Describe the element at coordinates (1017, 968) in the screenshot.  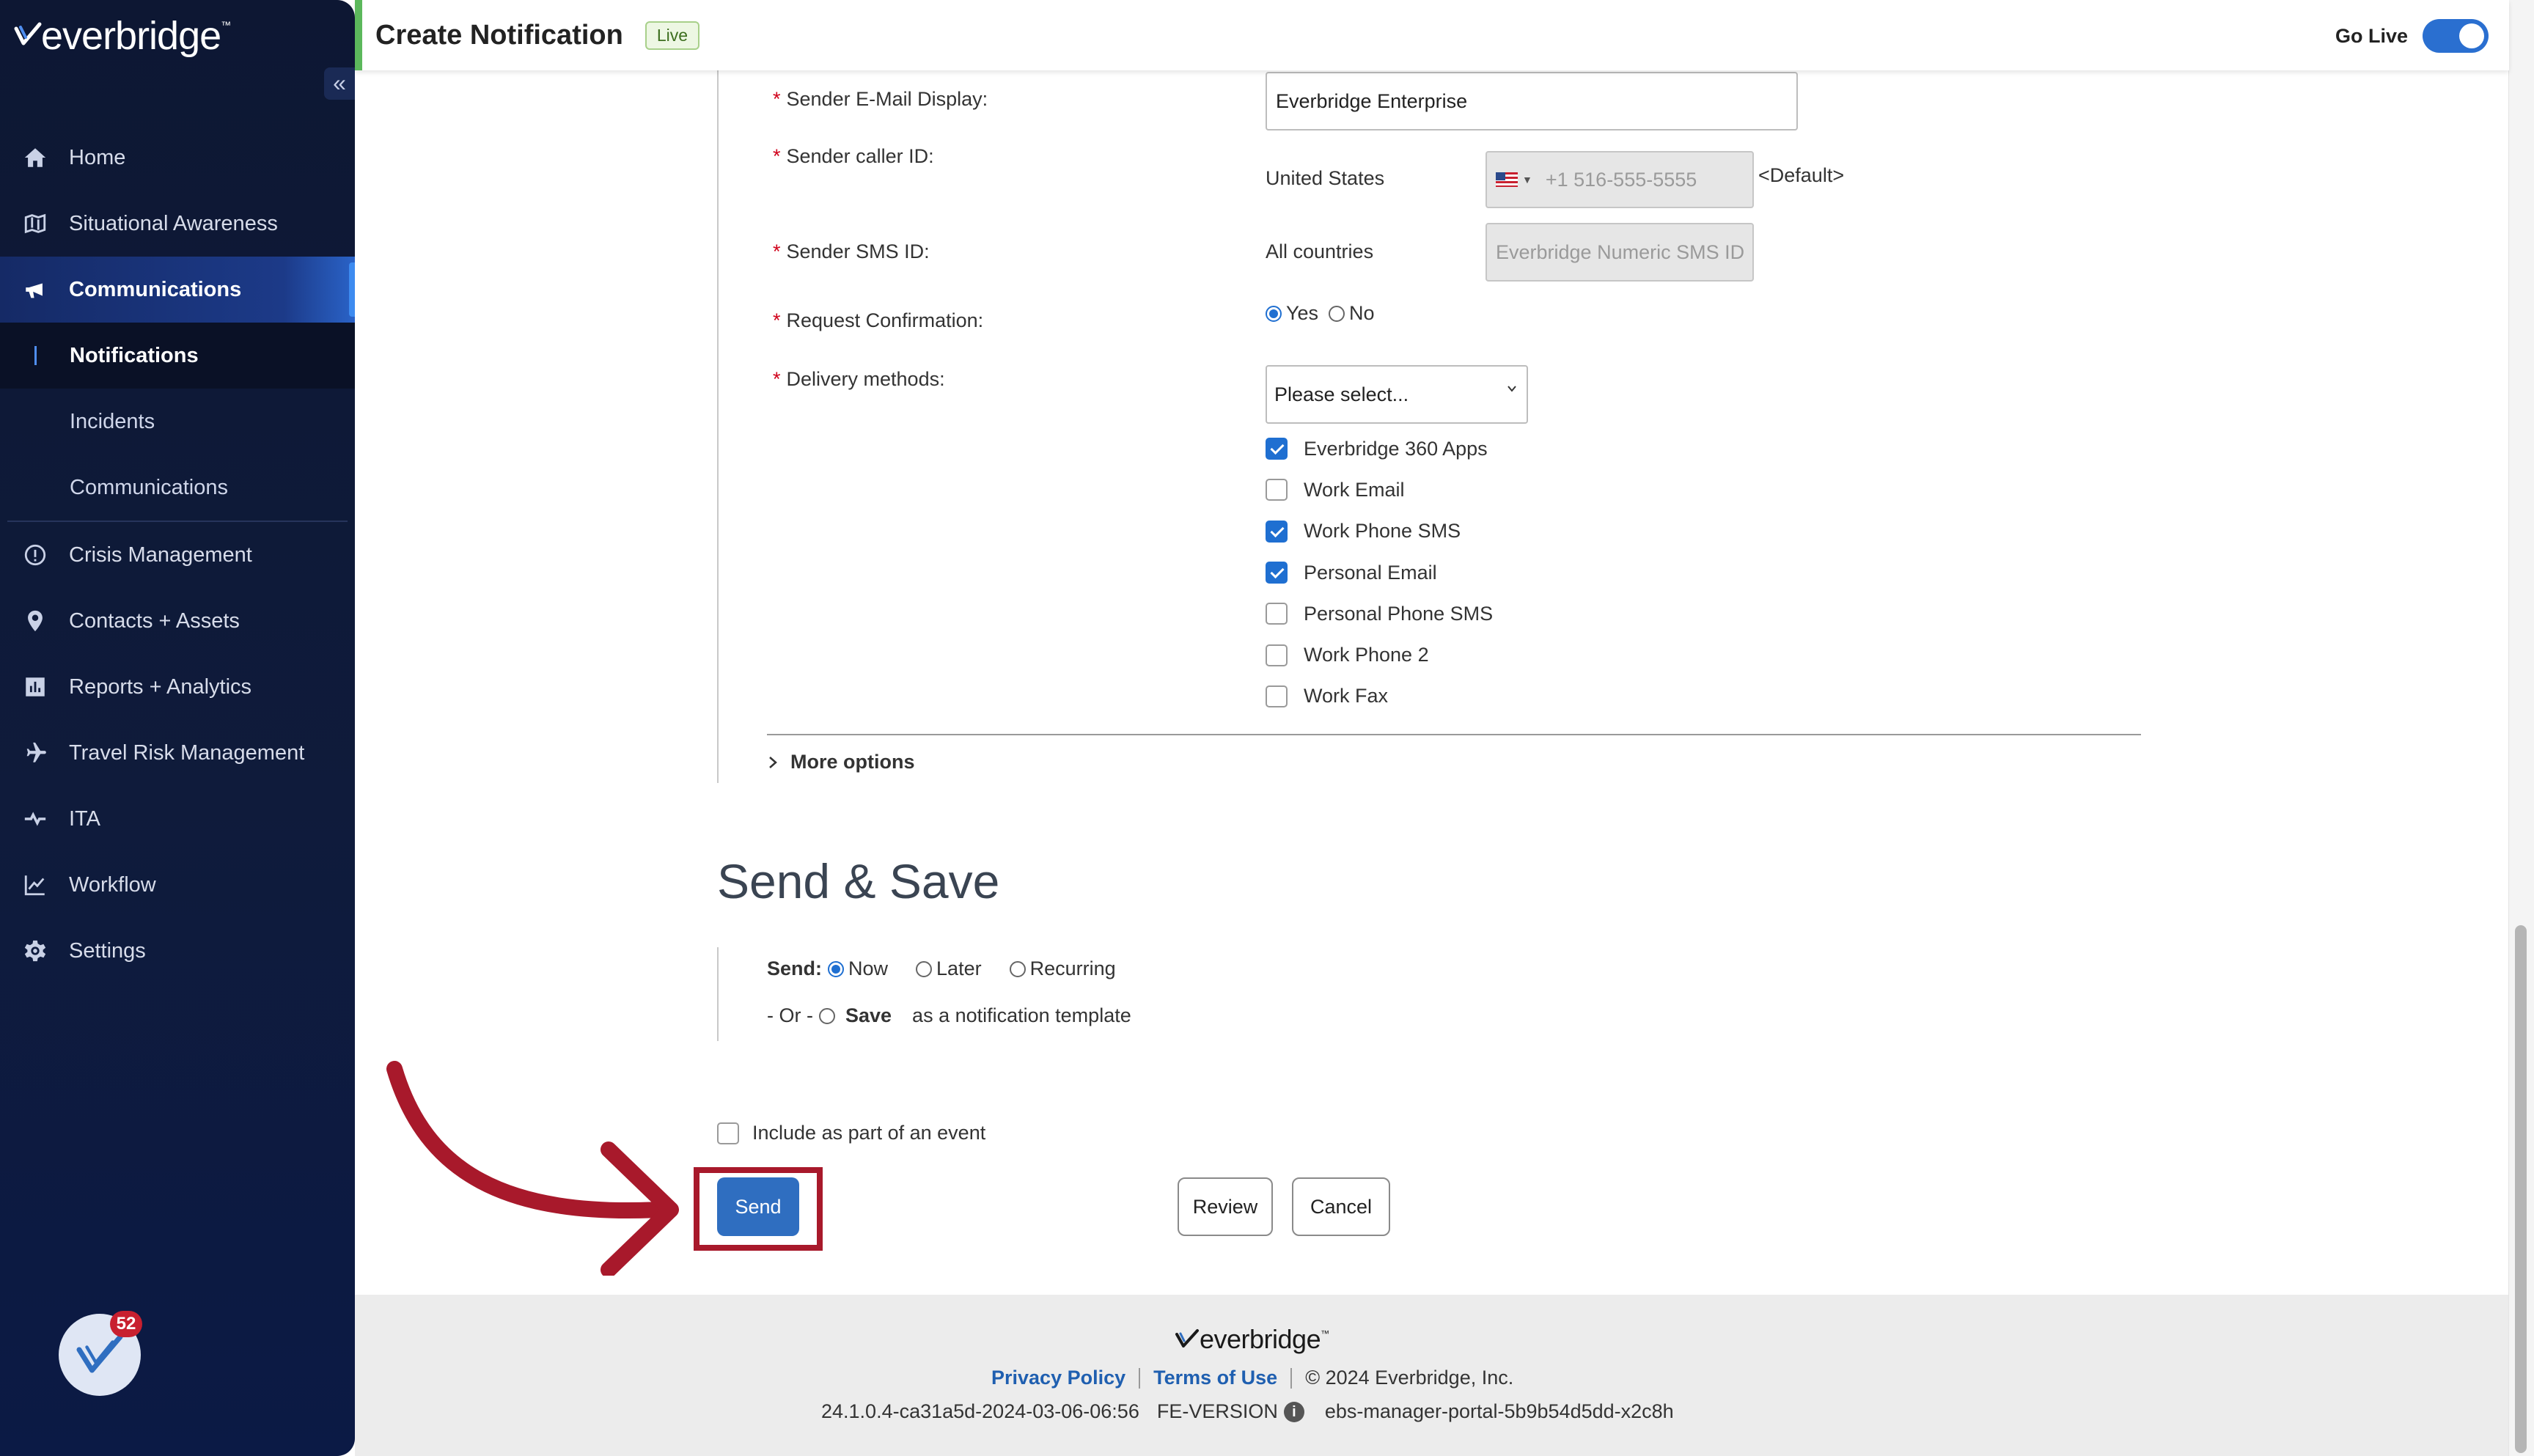
I see `send-recurring-radio` at that location.